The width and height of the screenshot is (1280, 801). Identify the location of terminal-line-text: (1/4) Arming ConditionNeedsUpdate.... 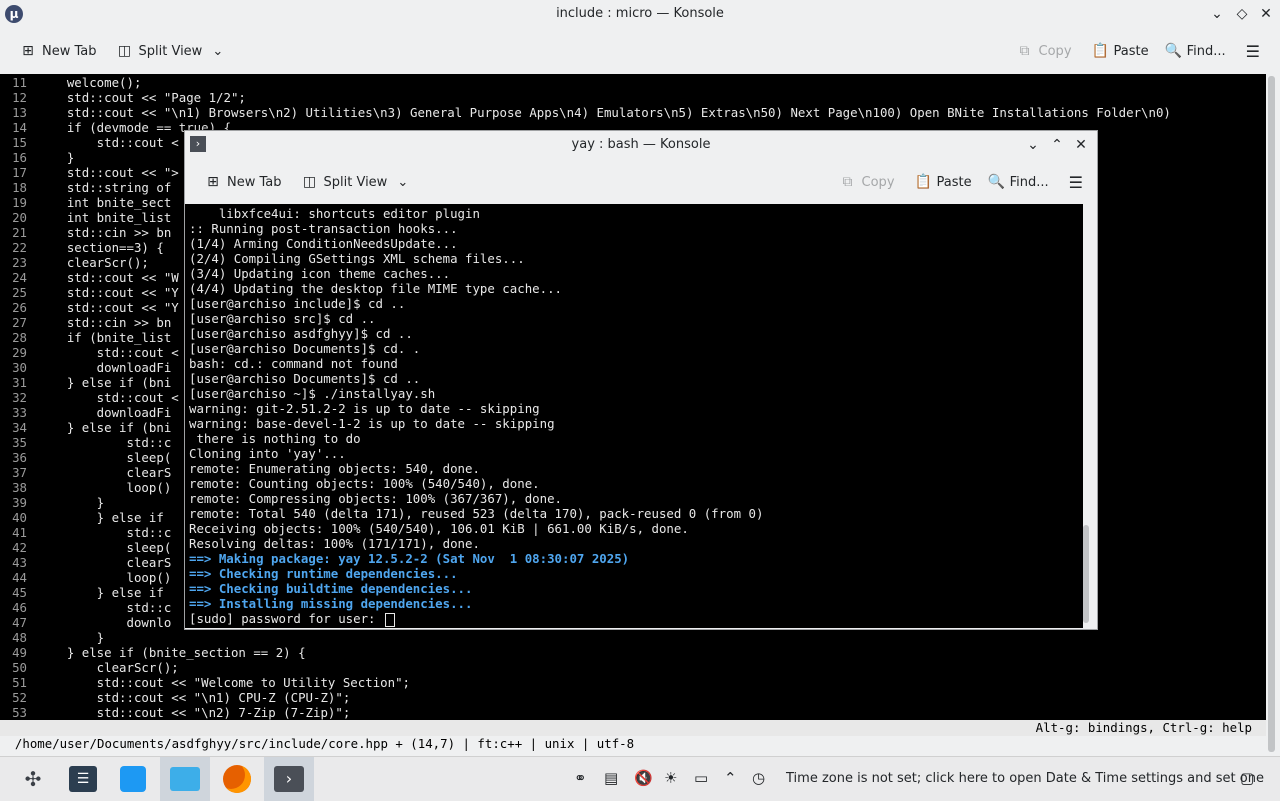
(323, 243).